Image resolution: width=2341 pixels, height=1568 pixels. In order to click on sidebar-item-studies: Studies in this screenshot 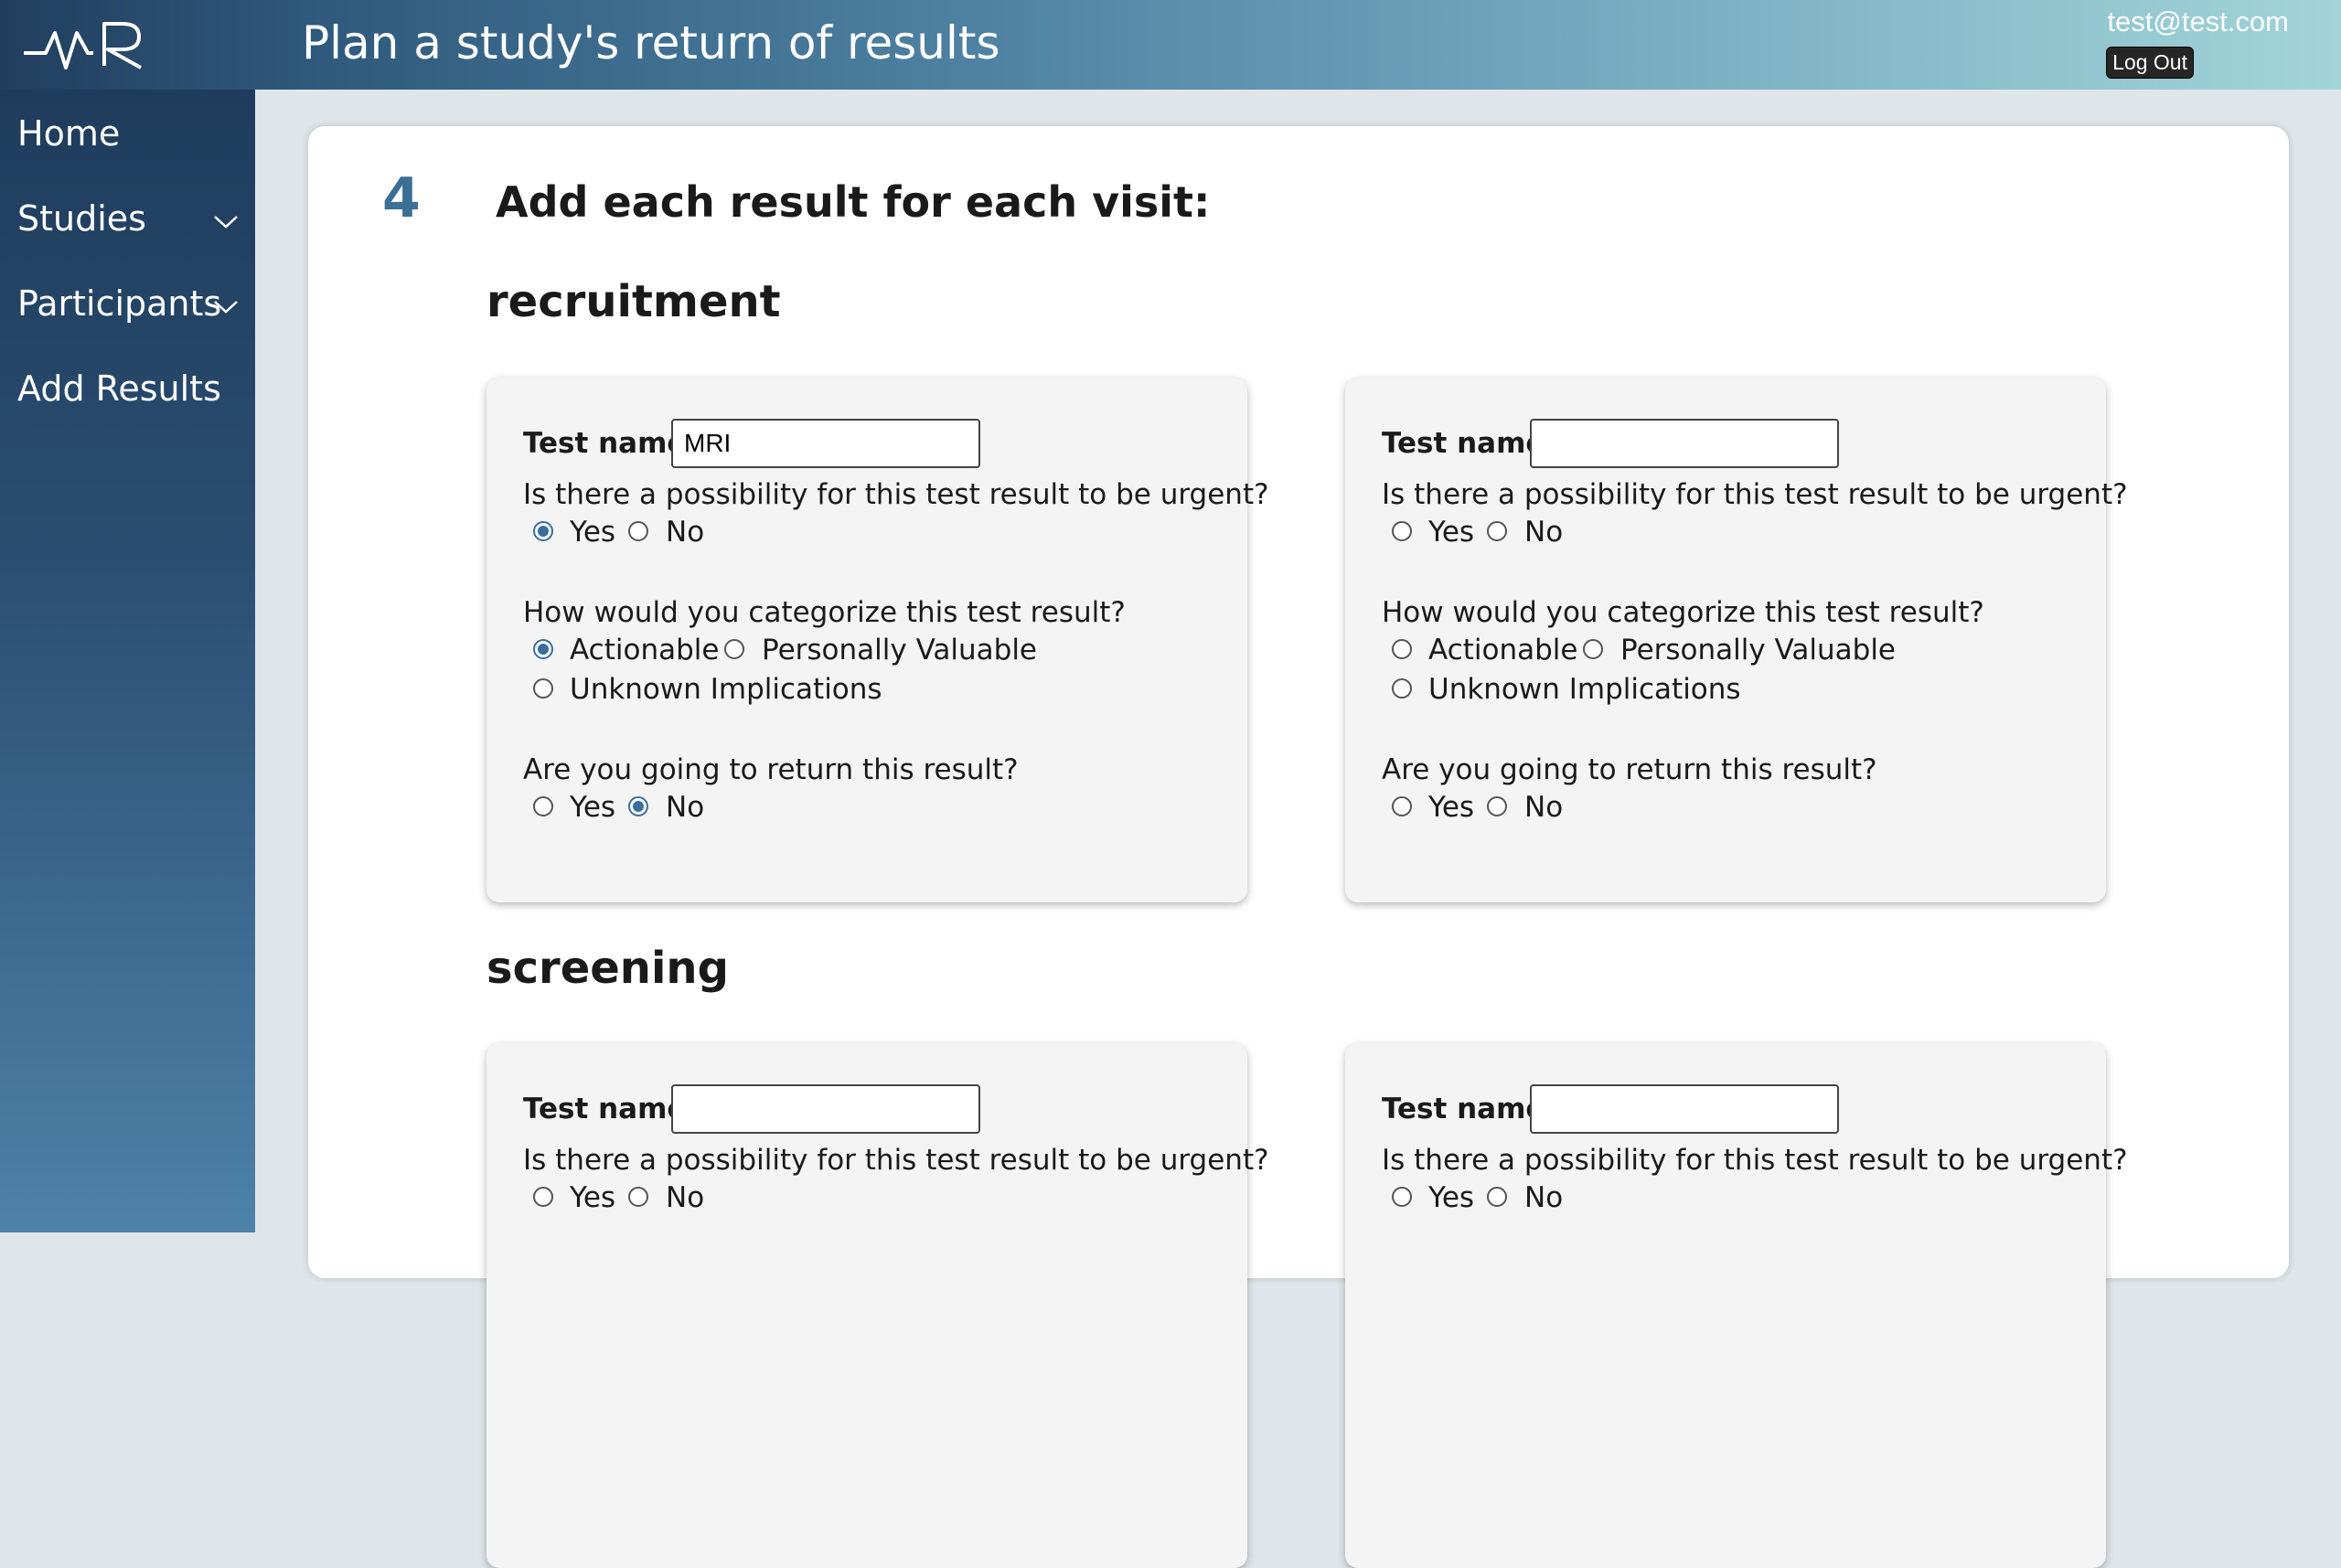, I will do `click(82, 218)`.